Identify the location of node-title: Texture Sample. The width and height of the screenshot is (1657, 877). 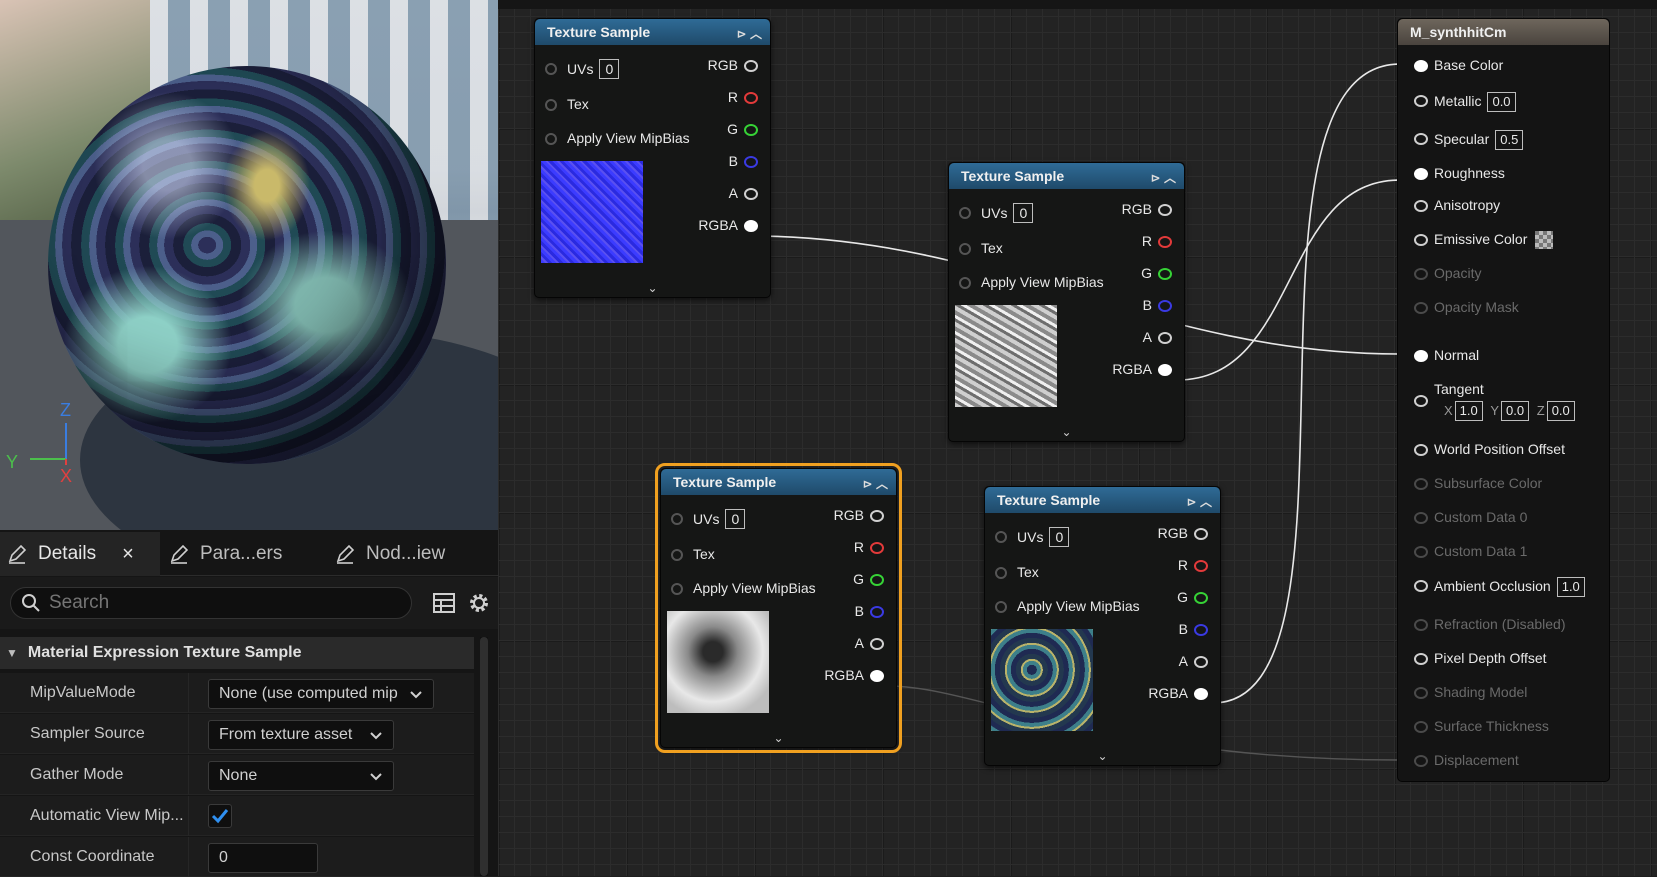
(1049, 500).